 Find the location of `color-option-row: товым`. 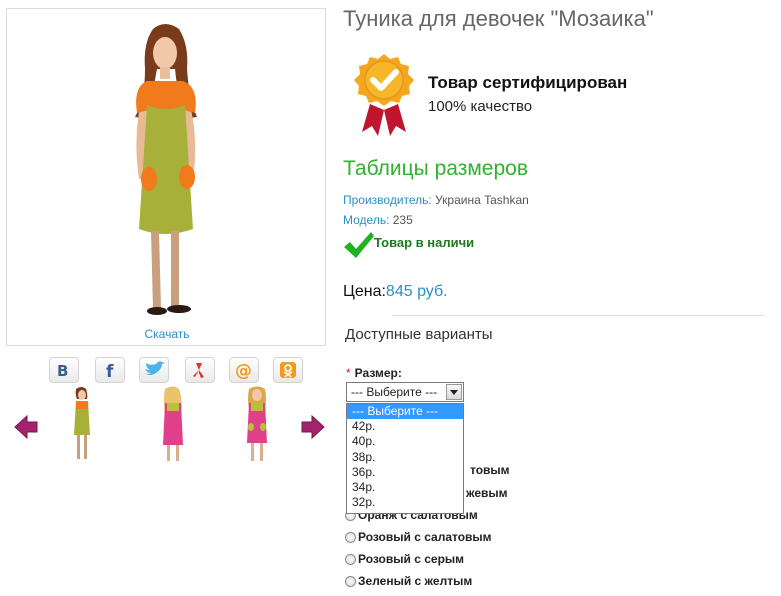

color-option-row: товым is located at coordinates (490, 470).